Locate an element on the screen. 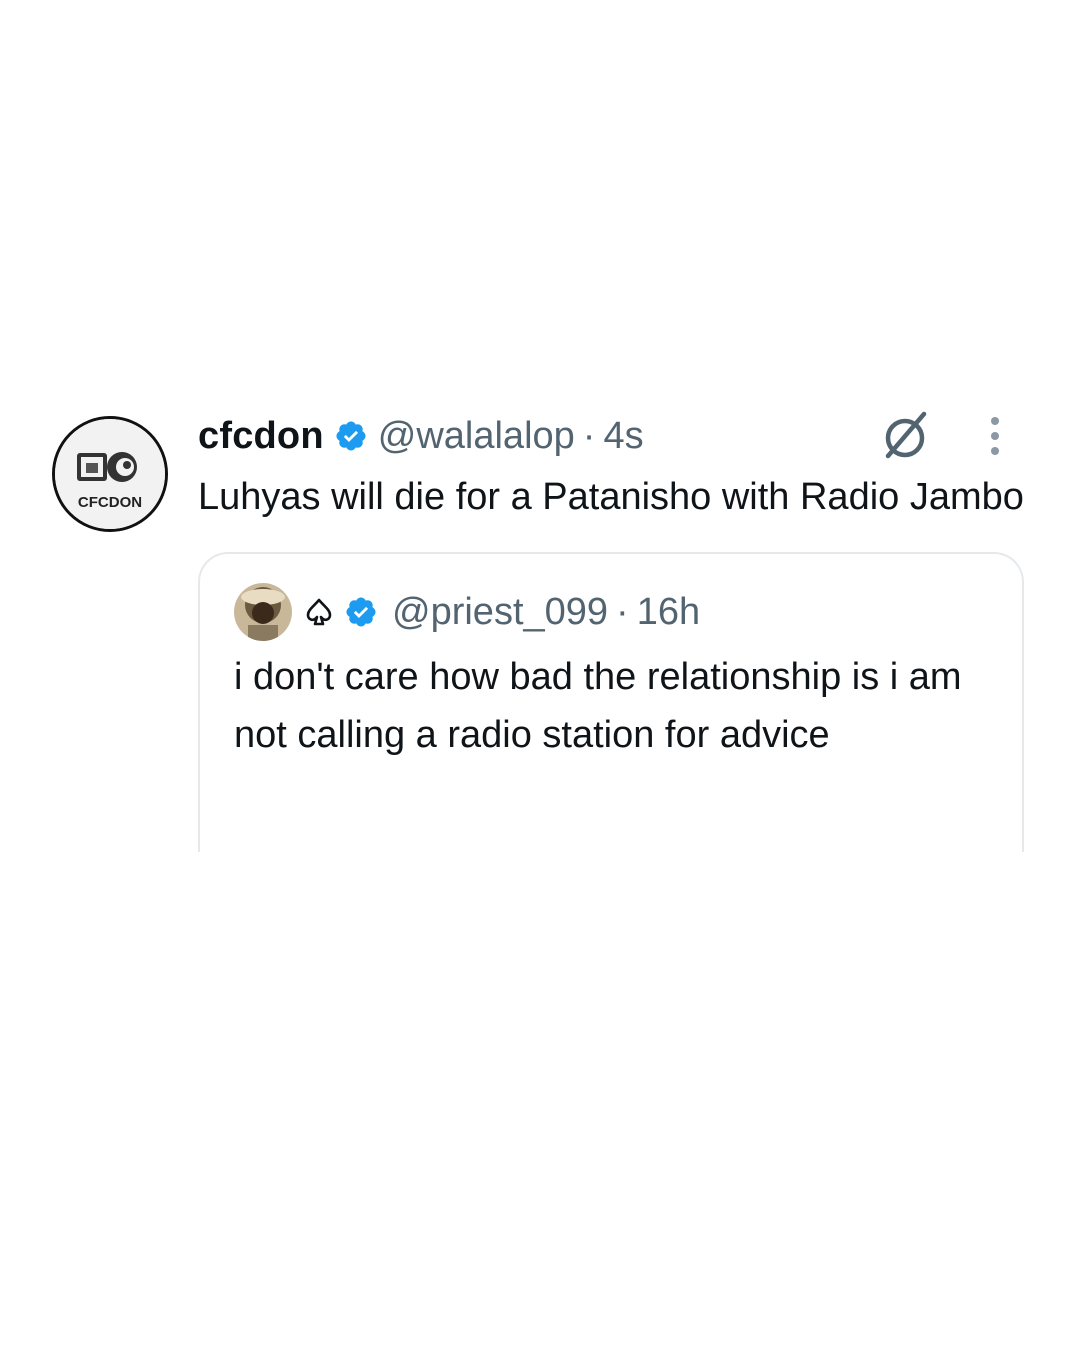 The image size is (1080, 1352). cfcdon-logo: CFCDON is located at coordinates (110, 474).